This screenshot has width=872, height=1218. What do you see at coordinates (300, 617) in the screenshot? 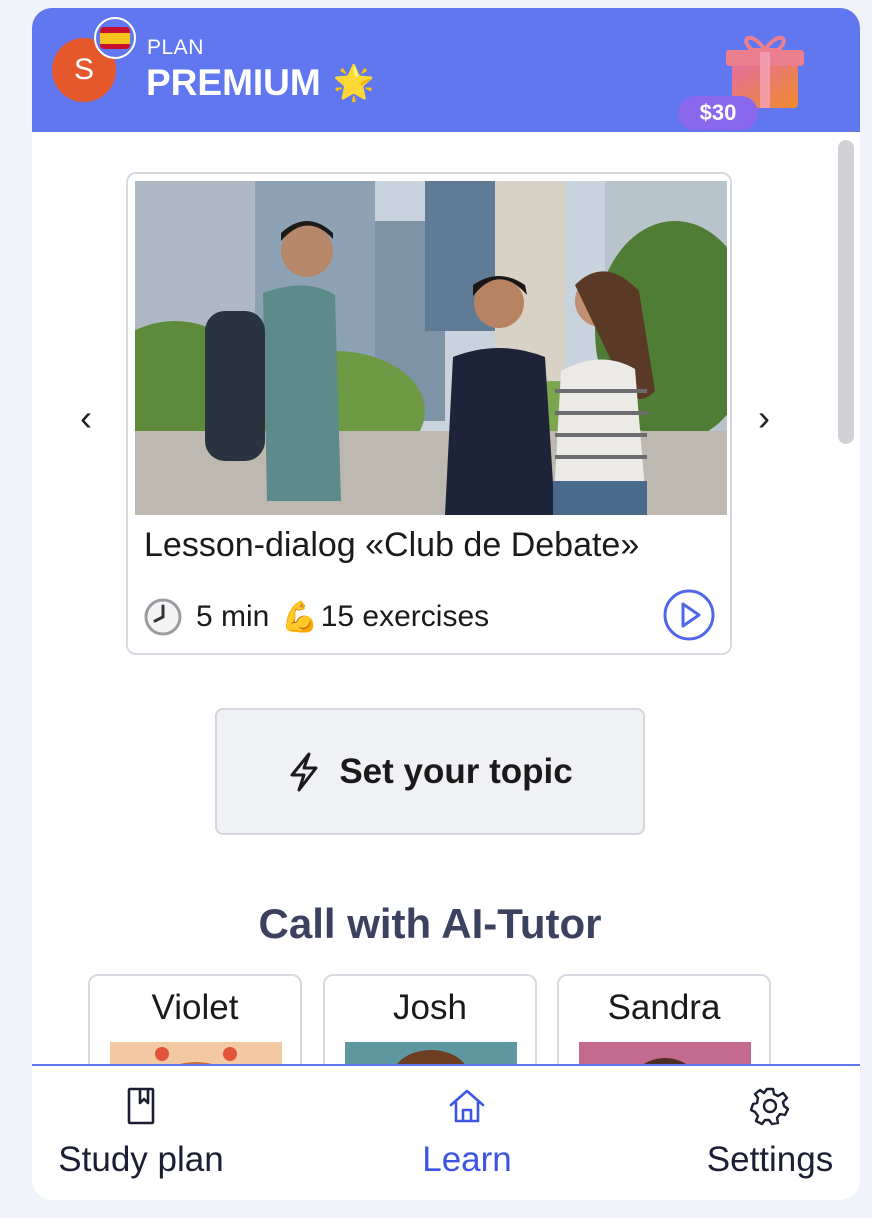
I see `flexed-biceps-icon: 💪` at bounding box center [300, 617].